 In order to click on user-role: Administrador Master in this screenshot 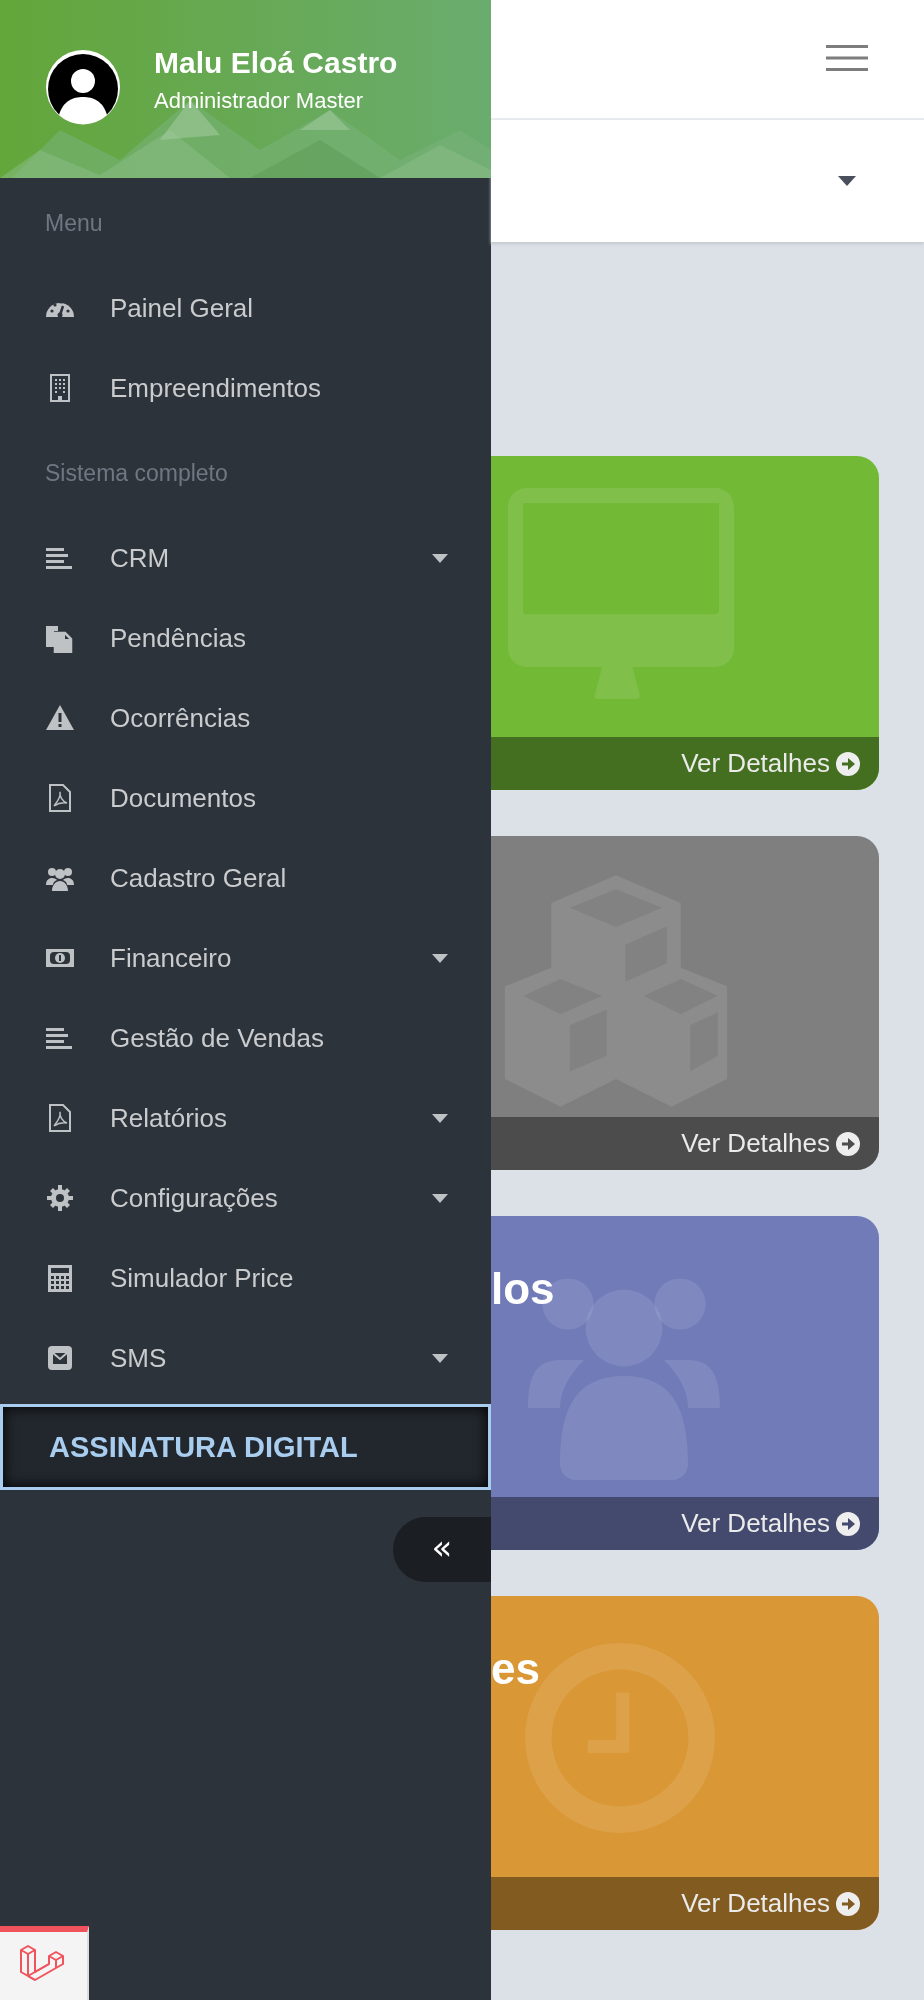, I will do `click(259, 101)`.